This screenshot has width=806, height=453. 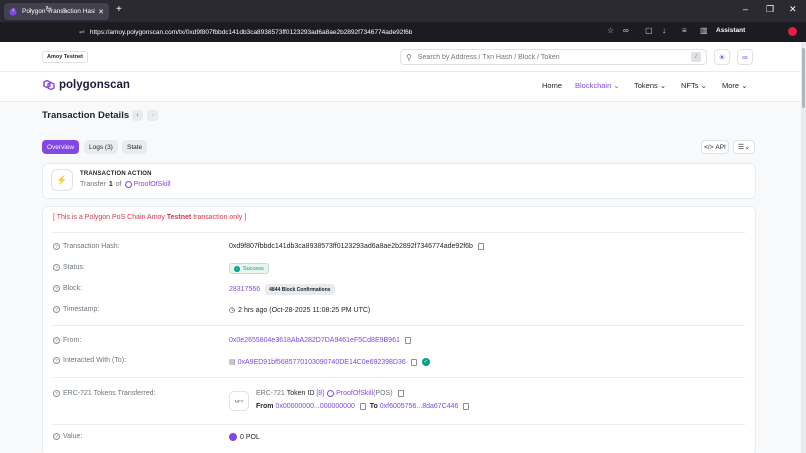 What do you see at coordinates (704, 30) in the screenshot?
I see `sidebar-icon: ▥` at bounding box center [704, 30].